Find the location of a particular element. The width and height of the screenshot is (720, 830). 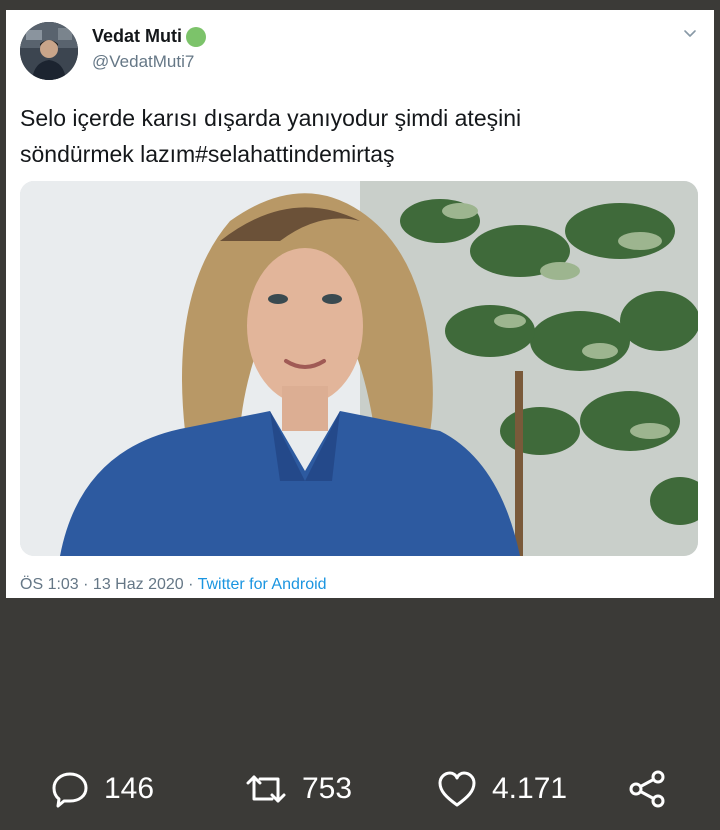

tweet-text-line-2: söndürmek lazım#selahattindemirtaş is located at coordinates (207, 154).